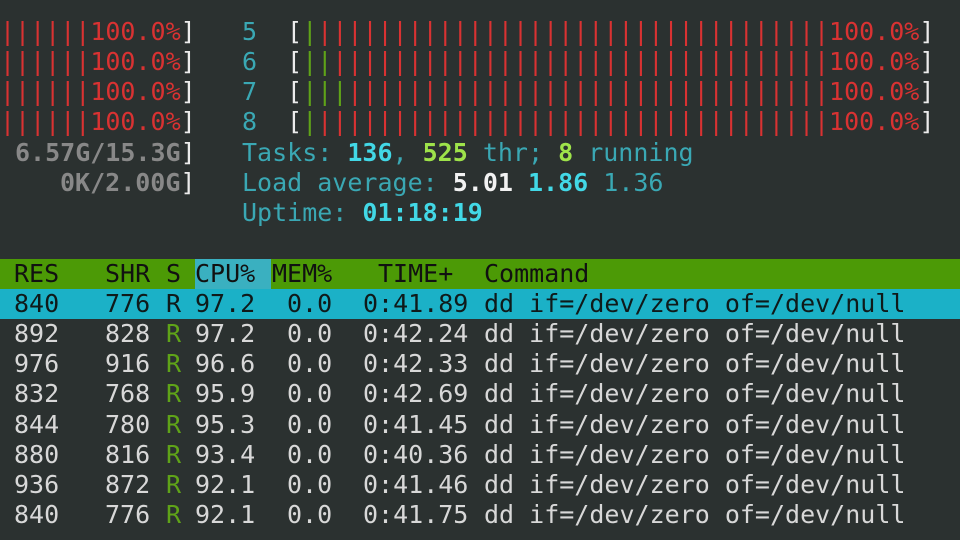  I want to click on load-average: Load average: 5.01 1.86 1.36, so click(453, 182).